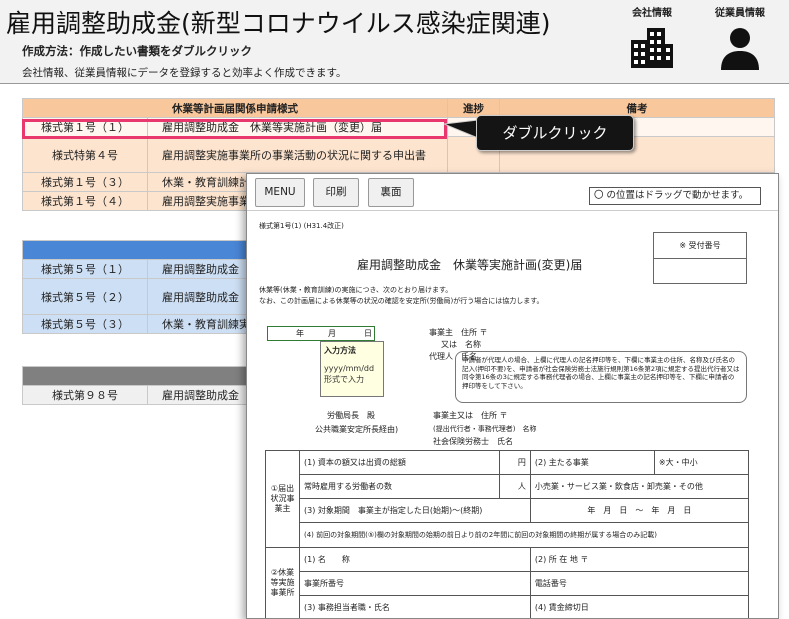 The image size is (789, 619). Describe the element at coordinates (639, 559) in the screenshot. I see `office-address-field: (2) 所 在 地 〒` at that location.